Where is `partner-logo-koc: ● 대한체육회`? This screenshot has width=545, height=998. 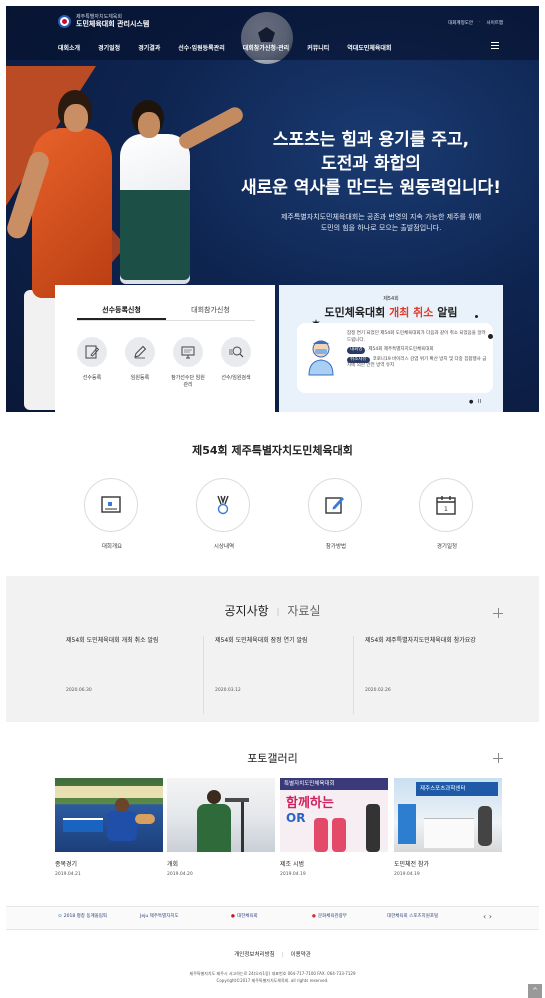
partner-logo-koc: ● 대한체육회 is located at coordinates (244, 916).